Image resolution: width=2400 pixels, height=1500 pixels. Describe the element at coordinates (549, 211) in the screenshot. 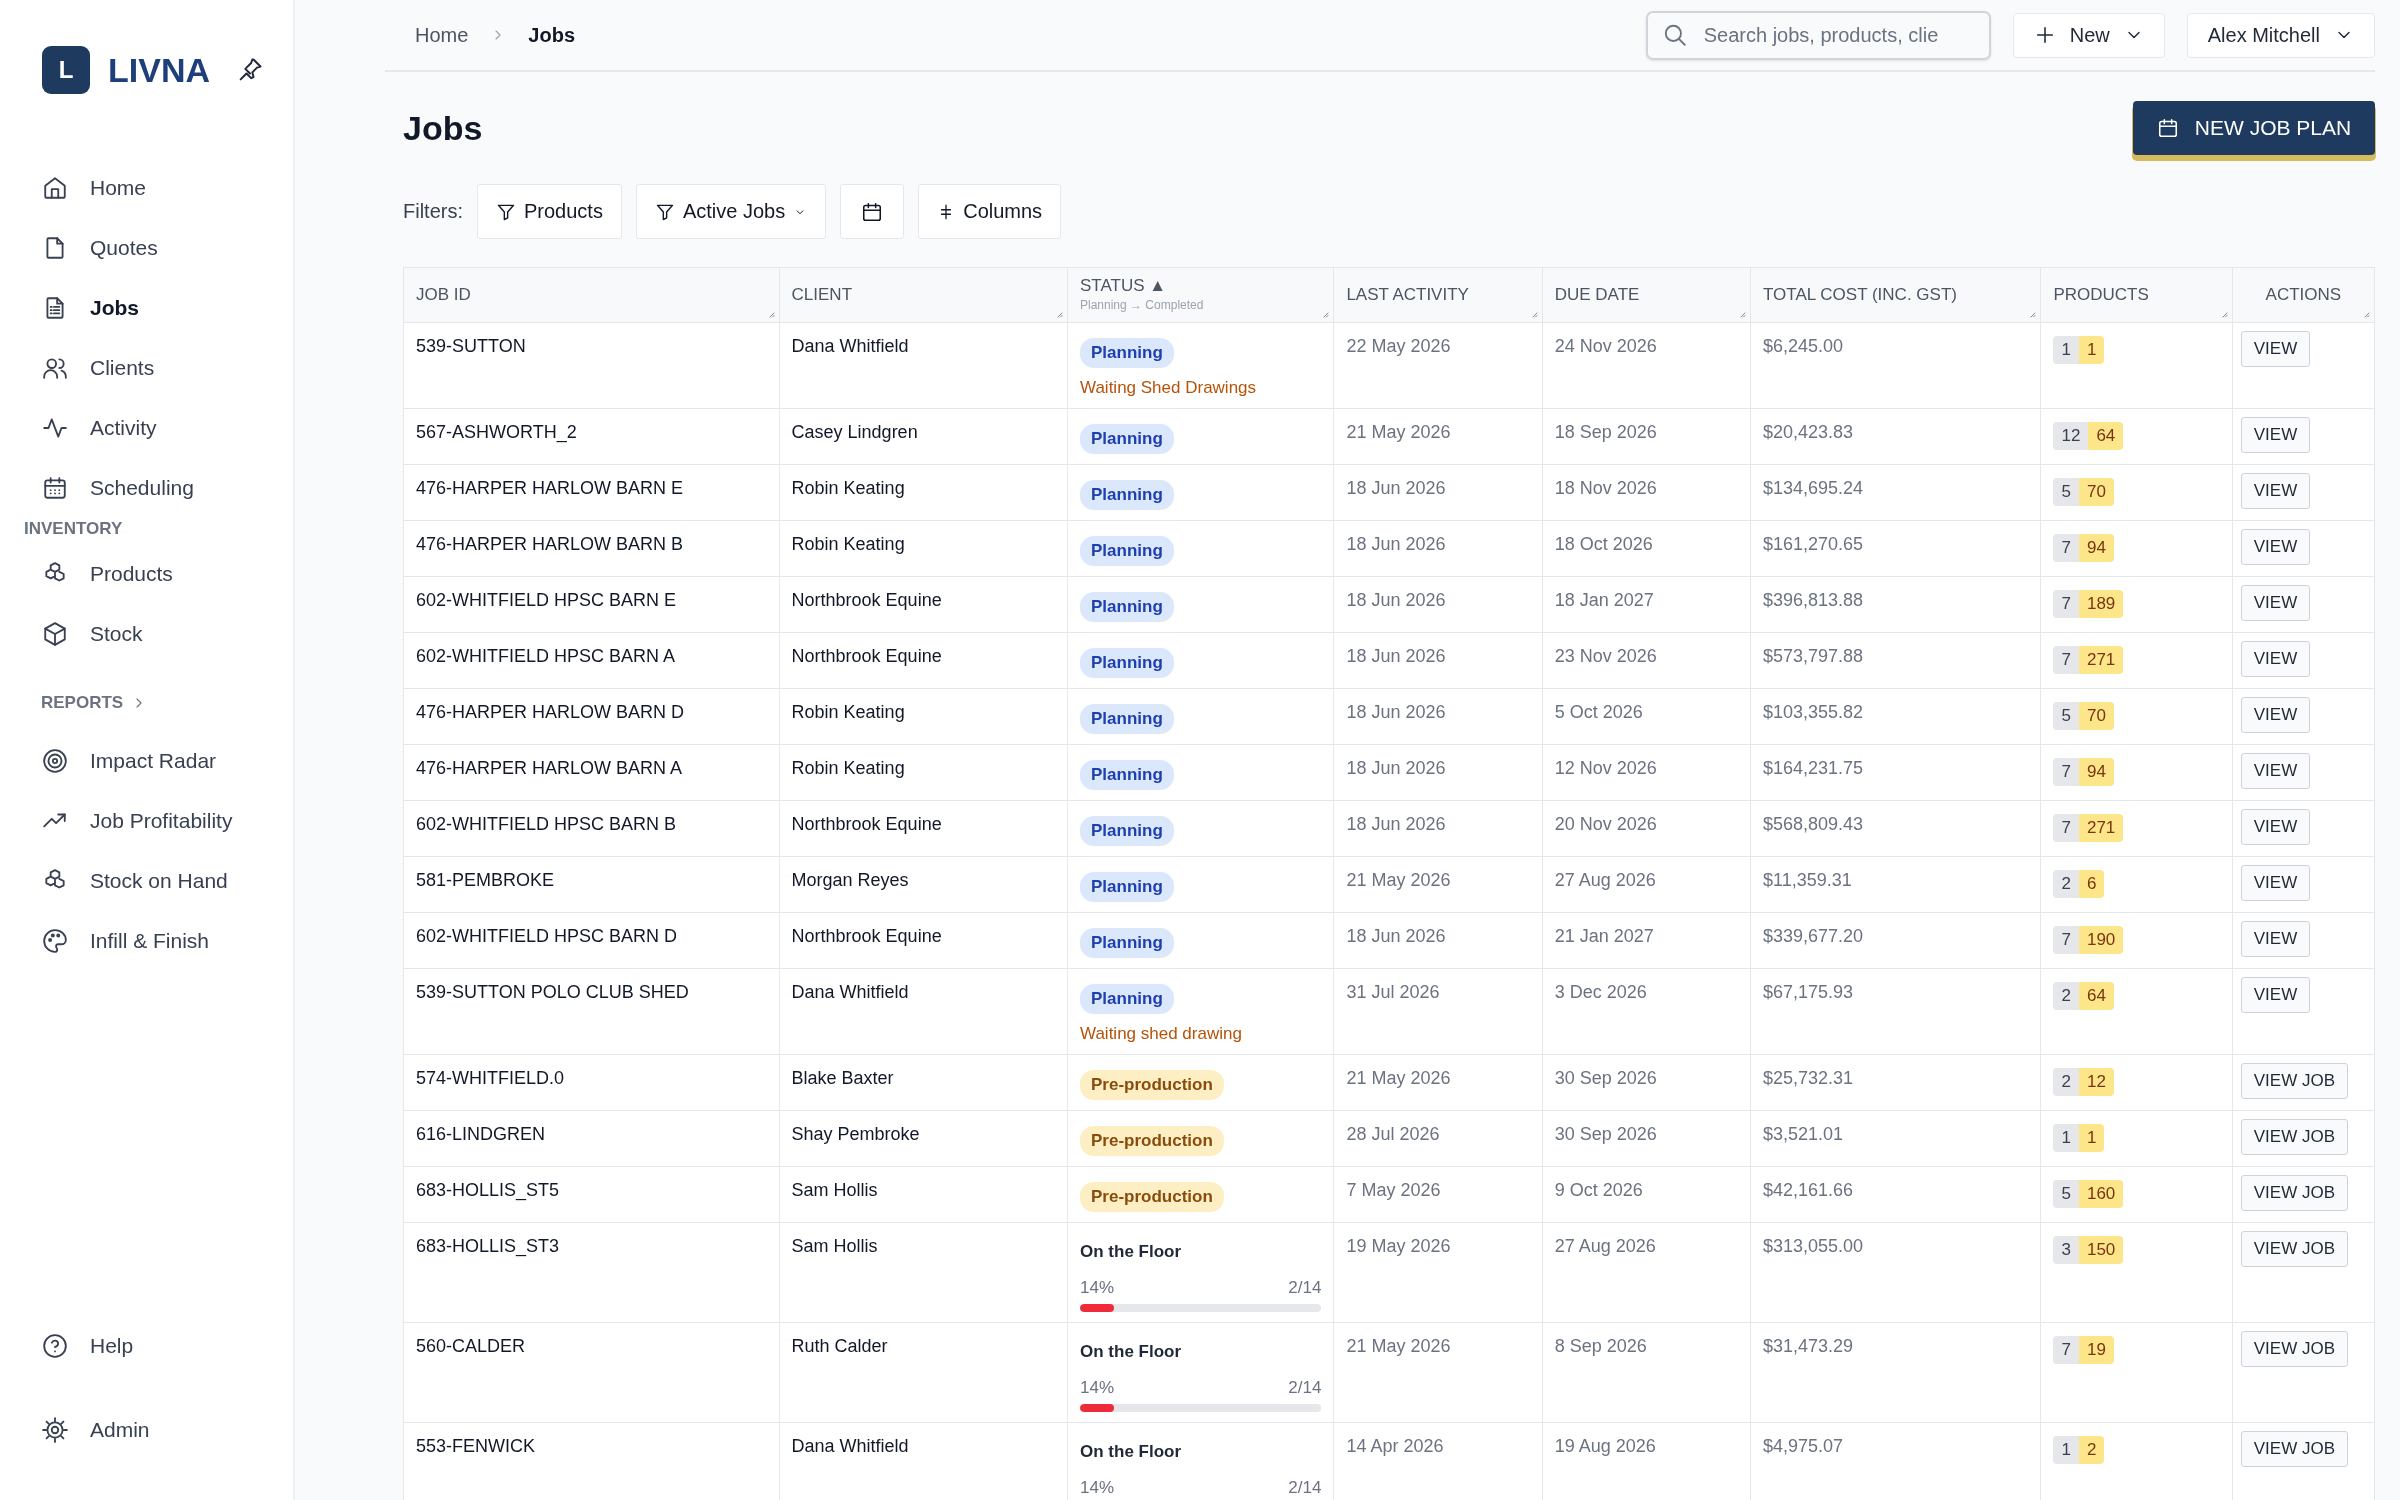

I see `filter-button: Products` at that location.